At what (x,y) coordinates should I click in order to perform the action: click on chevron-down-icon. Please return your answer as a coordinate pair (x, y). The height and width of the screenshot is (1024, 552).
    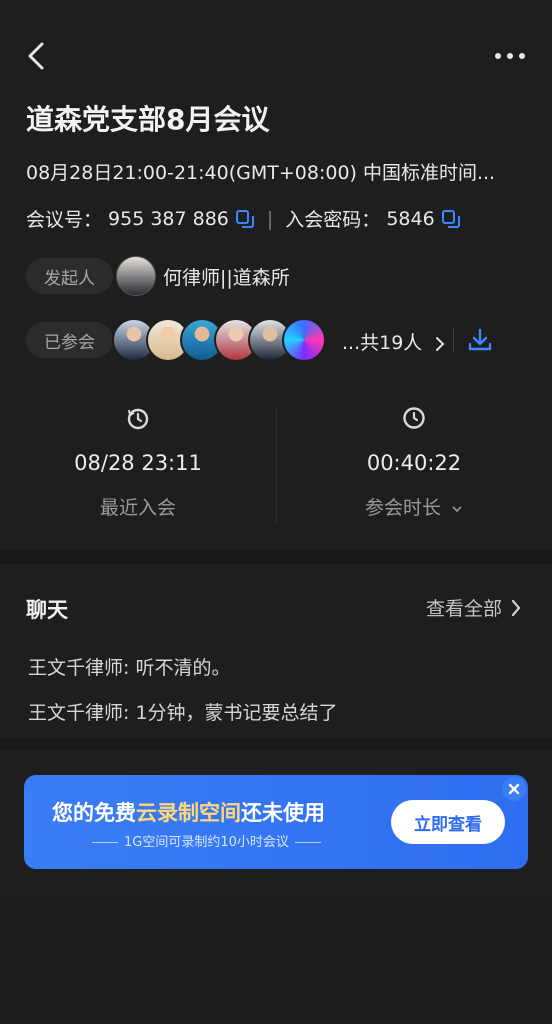
    Looking at the image, I should click on (457, 508).